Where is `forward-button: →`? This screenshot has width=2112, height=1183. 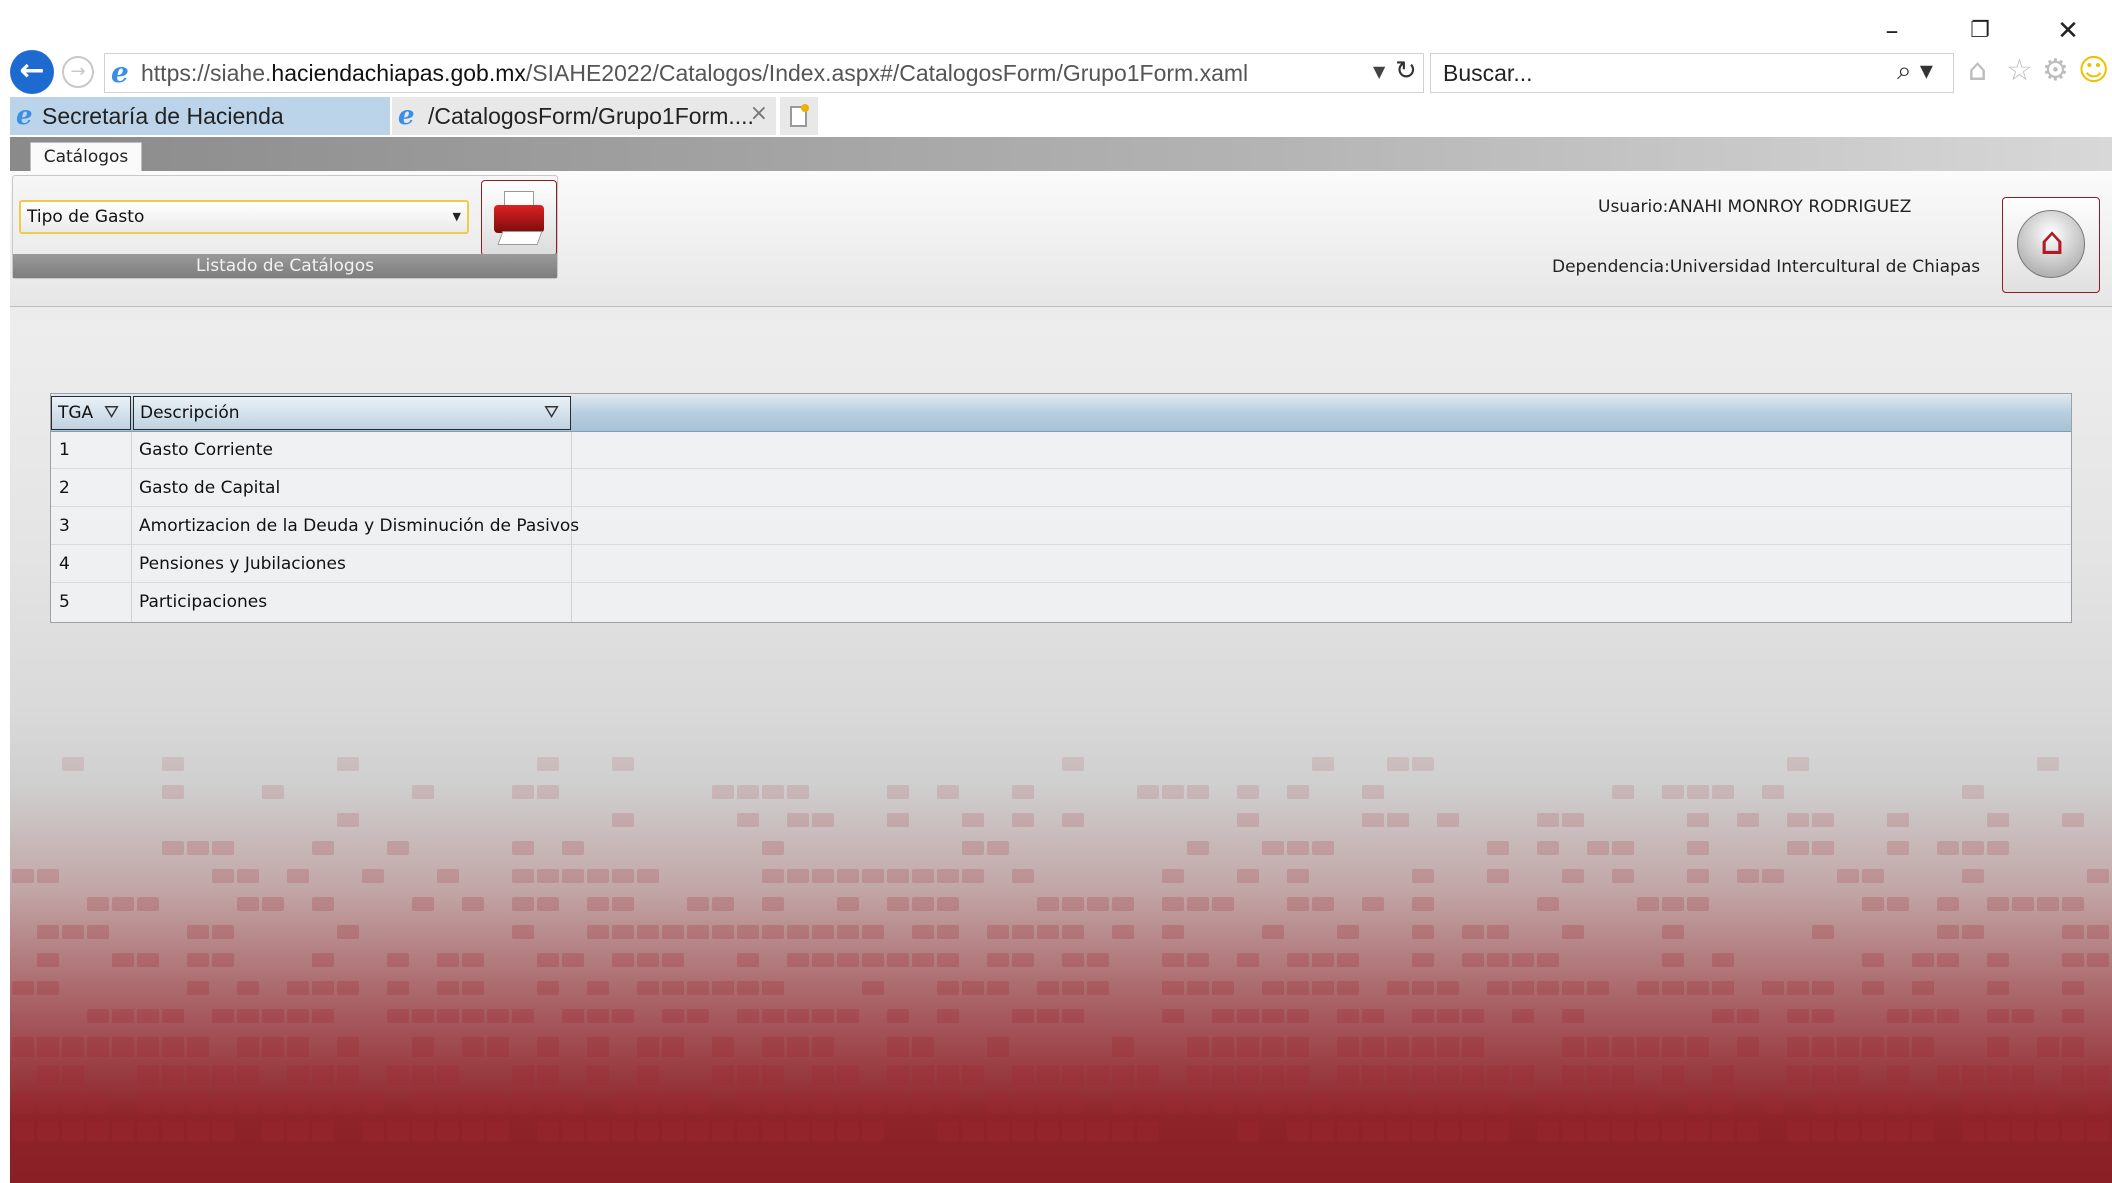
forward-button: → is located at coordinates (78, 72).